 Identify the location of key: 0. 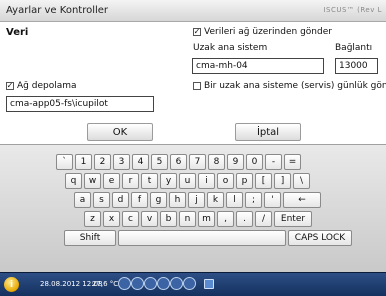
(254, 162).